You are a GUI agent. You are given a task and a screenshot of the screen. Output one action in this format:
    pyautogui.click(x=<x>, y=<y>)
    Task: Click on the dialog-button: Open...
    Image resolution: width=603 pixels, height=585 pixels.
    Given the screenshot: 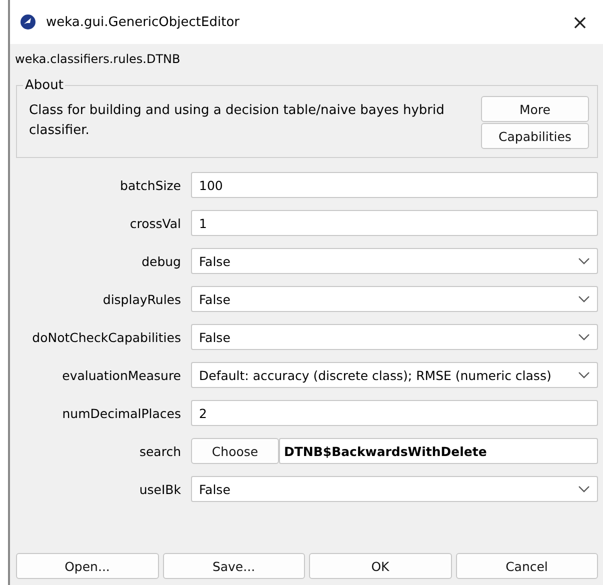 What is the action you would take?
    pyautogui.click(x=87, y=566)
    